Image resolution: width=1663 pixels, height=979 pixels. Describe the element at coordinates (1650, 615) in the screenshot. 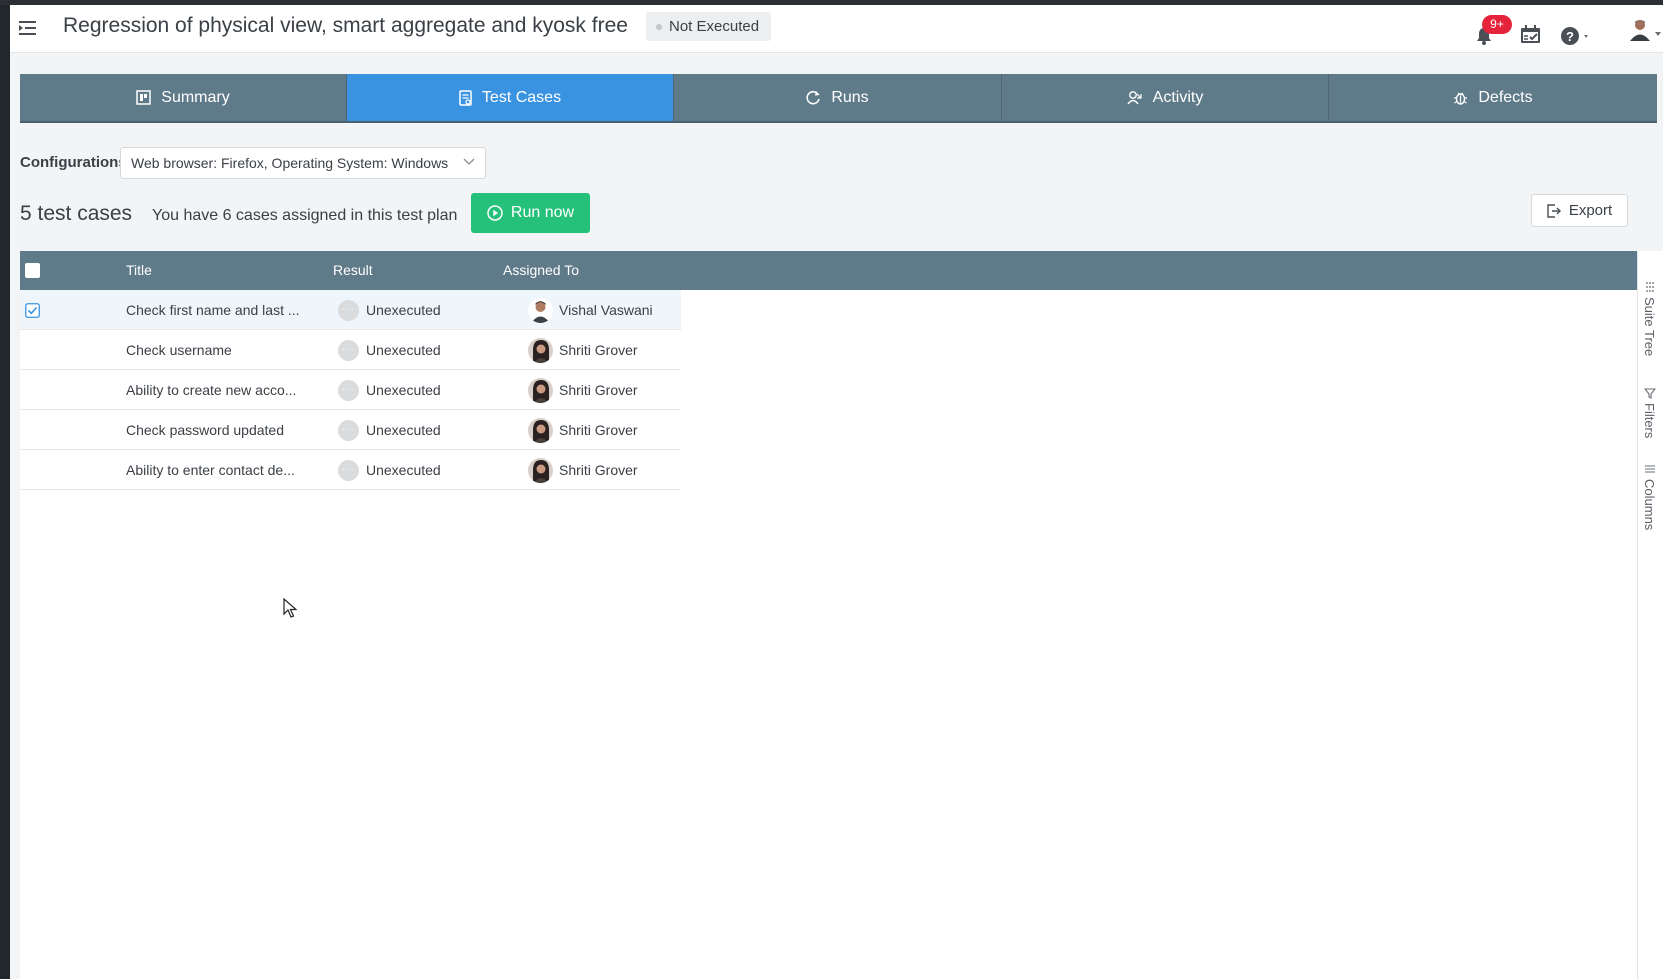

I see `side-tool-panel: Suite Tree Filters Columns` at that location.